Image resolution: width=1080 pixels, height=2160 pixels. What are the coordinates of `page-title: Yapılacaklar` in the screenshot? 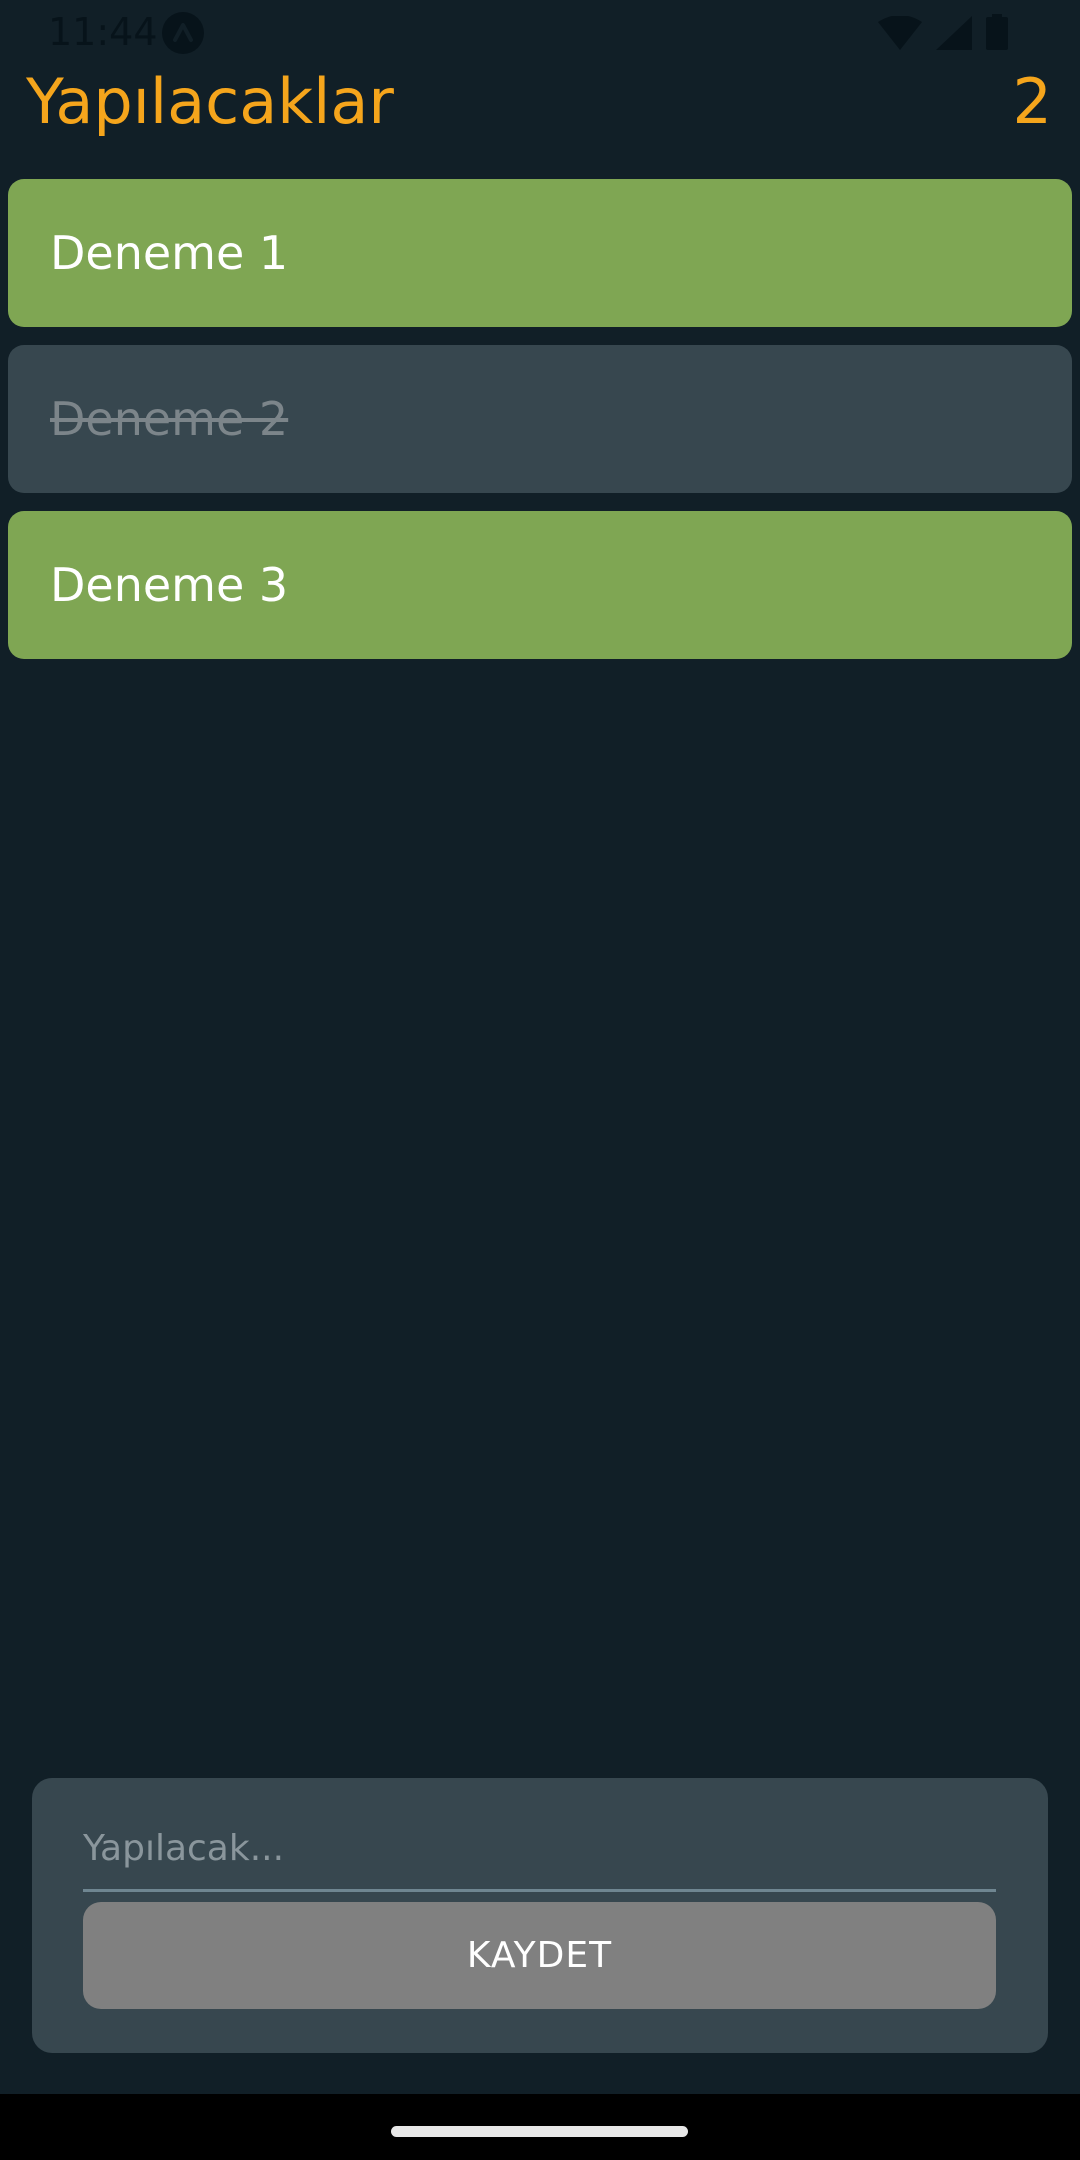 It's located at (210, 101).